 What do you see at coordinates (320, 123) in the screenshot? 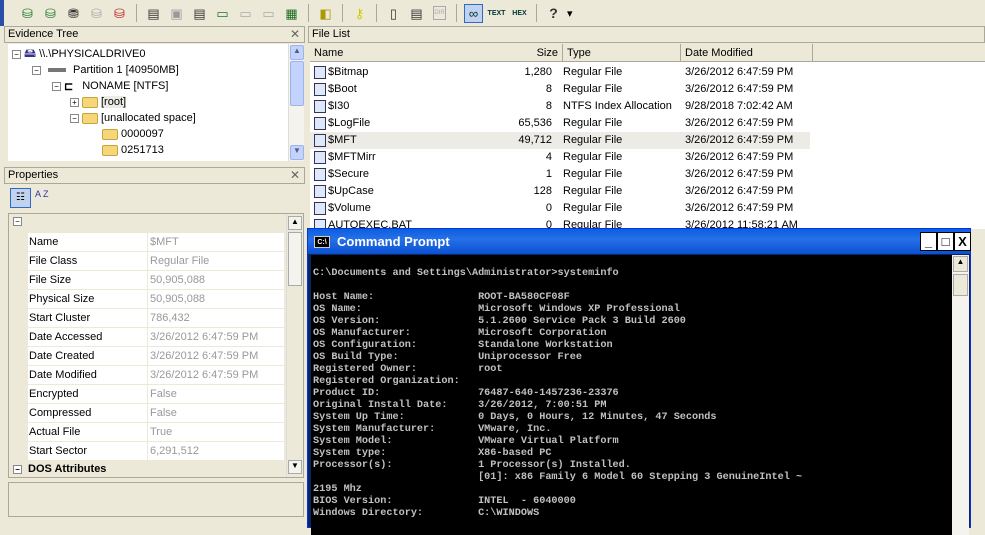
I see `file-icon` at bounding box center [320, 123].